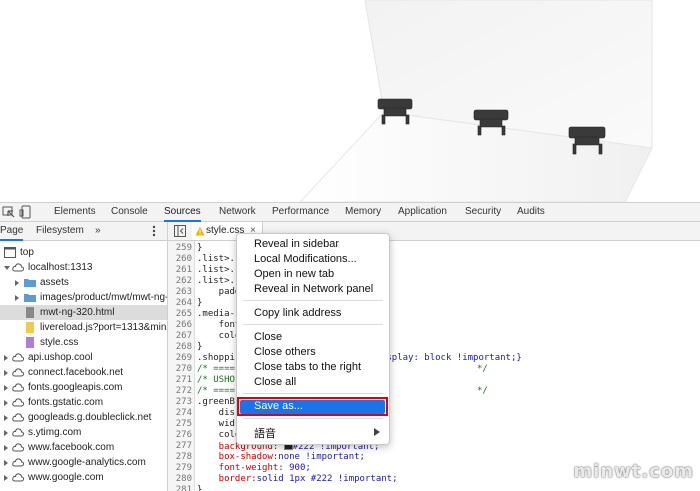 This screenshot has width=700, height=491. Describe the element at coordinates (216, 424) in the screenshot. I see `code-head: wid` at that location.